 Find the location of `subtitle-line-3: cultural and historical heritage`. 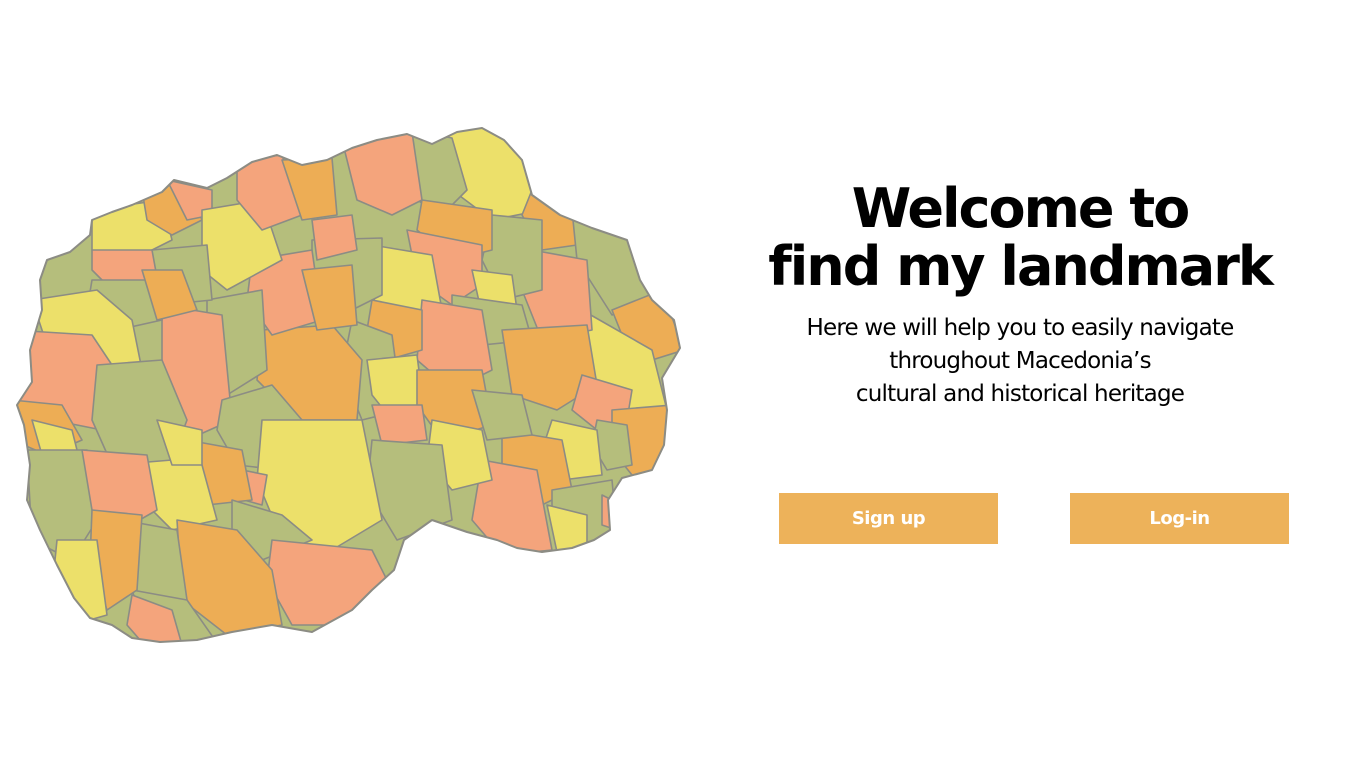

subtitle-line-3: cultural and historical heritage is located at coordinates (1020, 394).